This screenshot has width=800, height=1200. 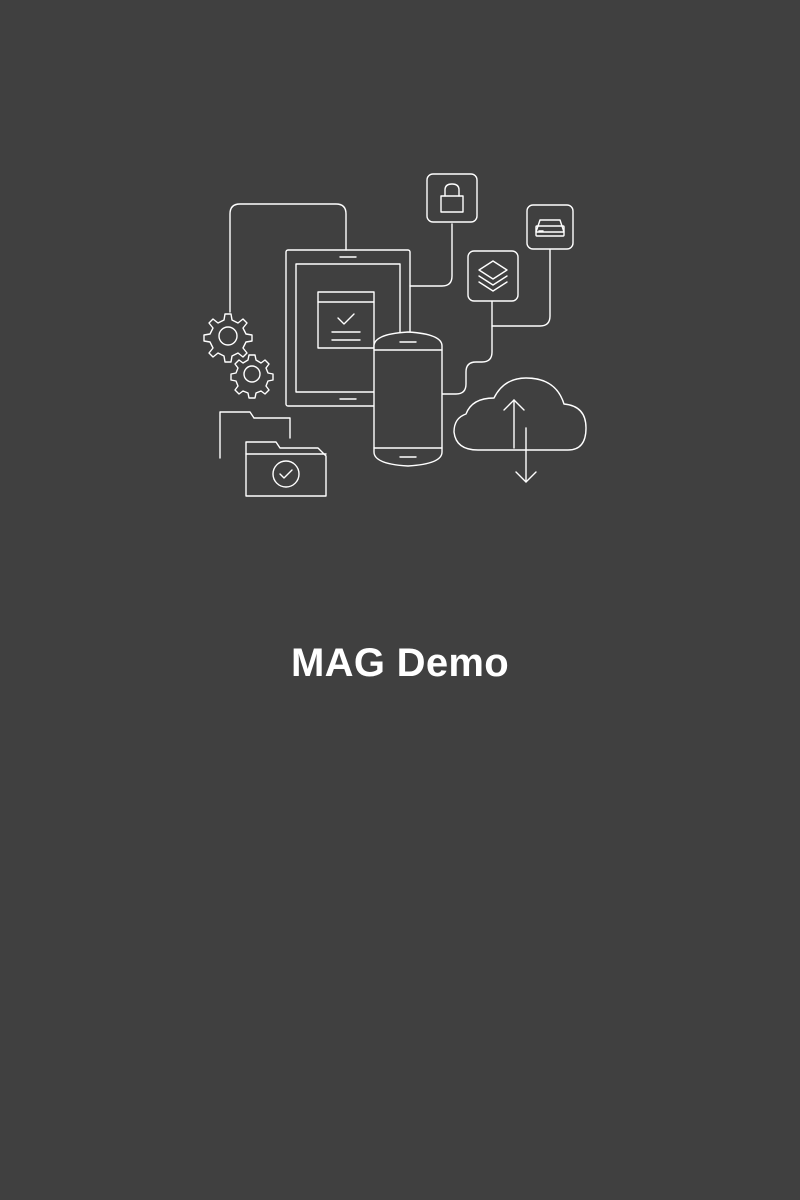 What do you see at coordinates (452, 198) in the screenshot?
I see `lock-icon` at bounding box center [452, 198].